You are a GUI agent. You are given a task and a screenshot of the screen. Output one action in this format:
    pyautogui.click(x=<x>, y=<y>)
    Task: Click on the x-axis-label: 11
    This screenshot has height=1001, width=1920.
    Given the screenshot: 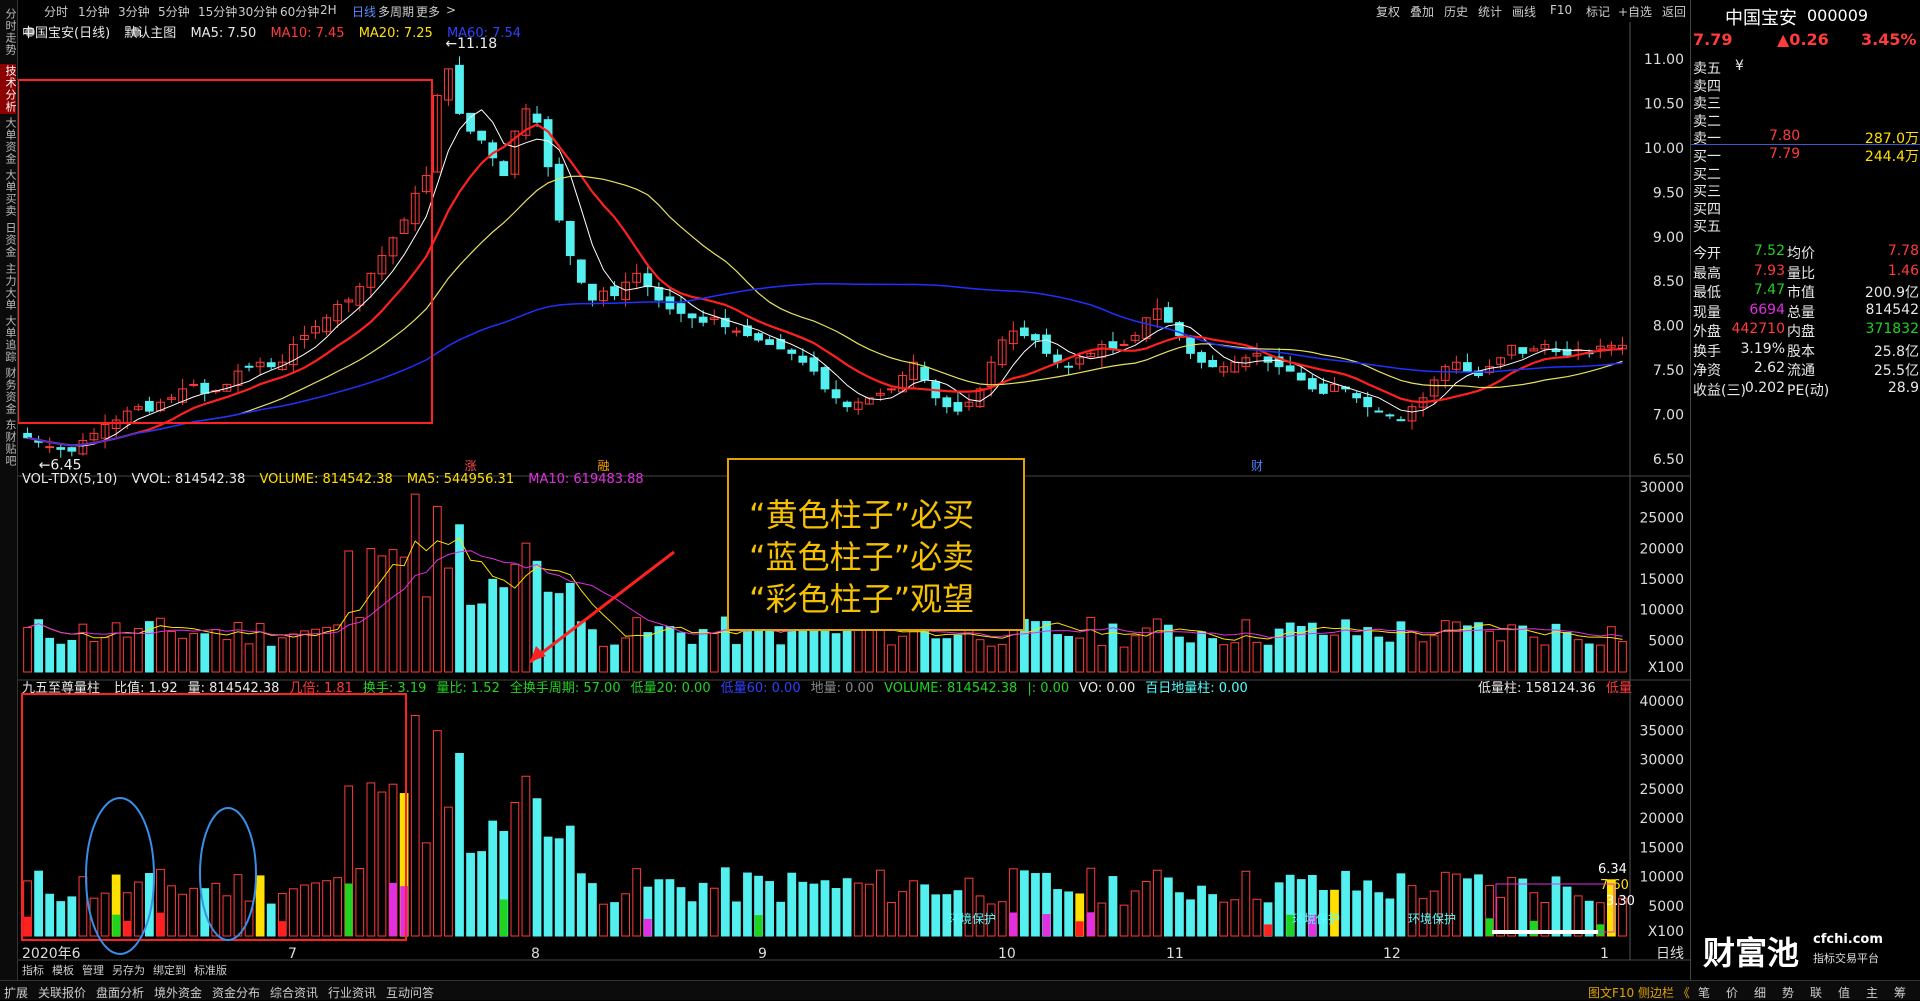 What is the action you would take?
    pyautogui.click(x=1175, y=954)
    